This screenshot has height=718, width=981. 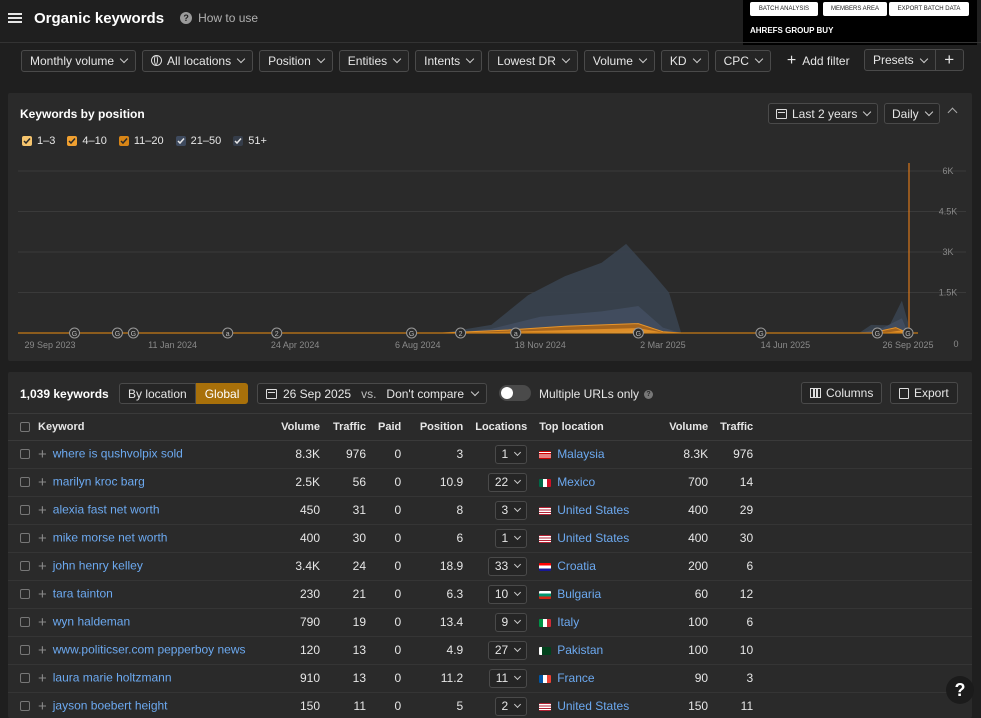 I want to click on position-filter: Position, so click(x=296, y=60).